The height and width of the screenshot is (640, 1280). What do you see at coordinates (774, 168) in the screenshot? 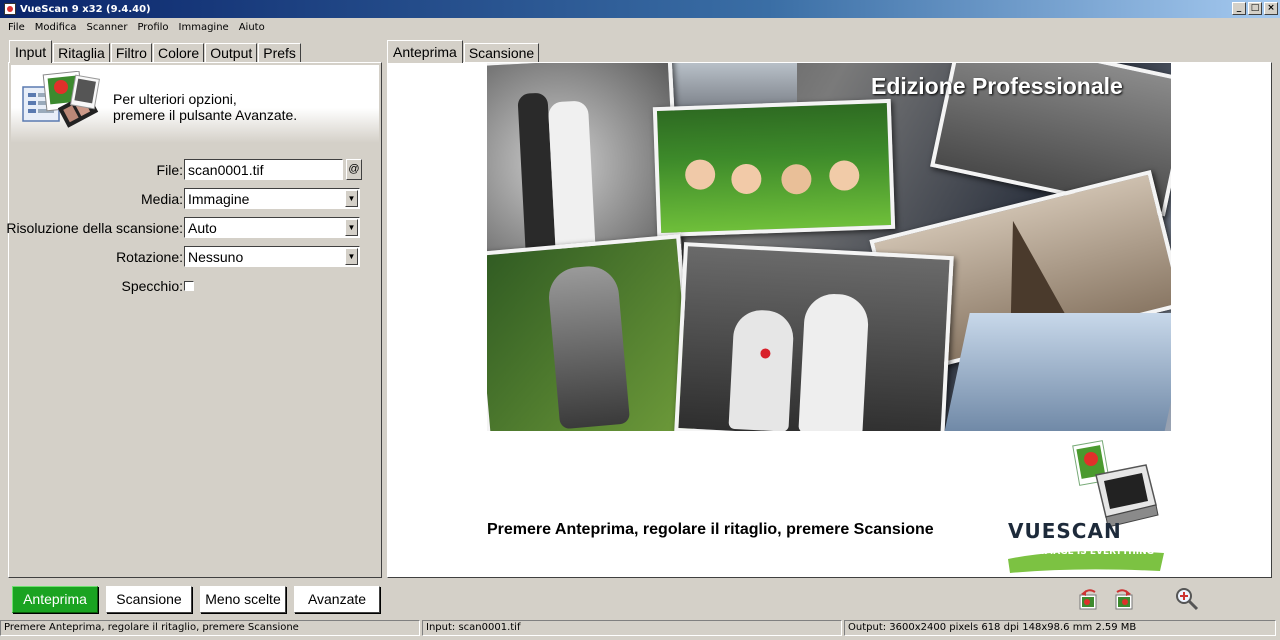
I see `children-on-grass-photo` at bounding box center [774, 168].